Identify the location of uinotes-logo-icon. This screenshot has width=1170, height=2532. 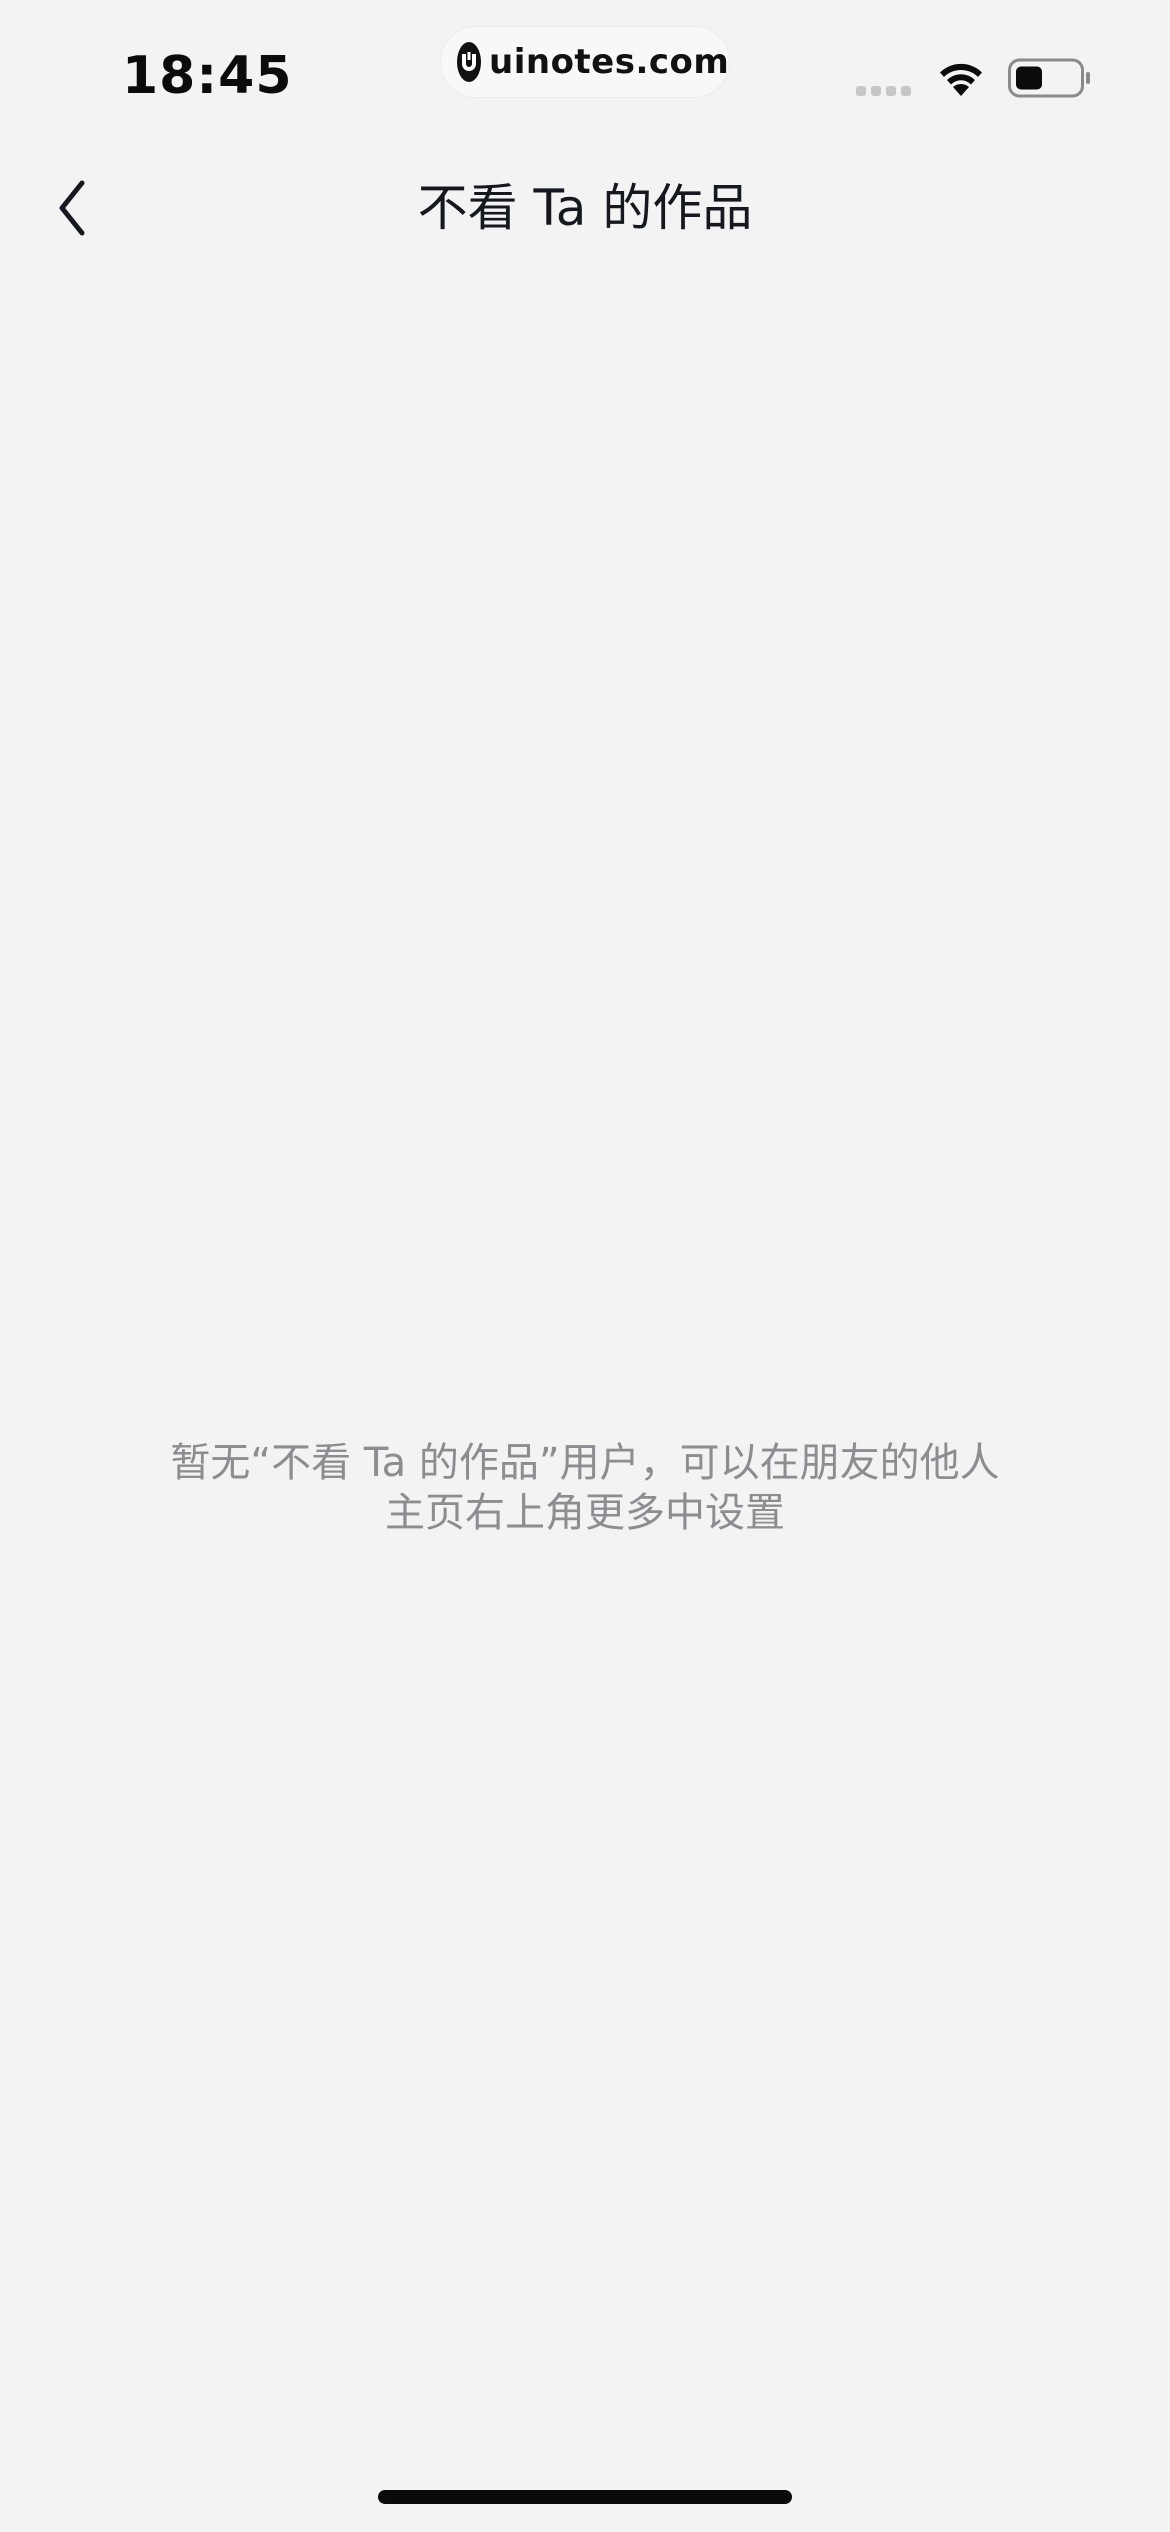
(469, 62).